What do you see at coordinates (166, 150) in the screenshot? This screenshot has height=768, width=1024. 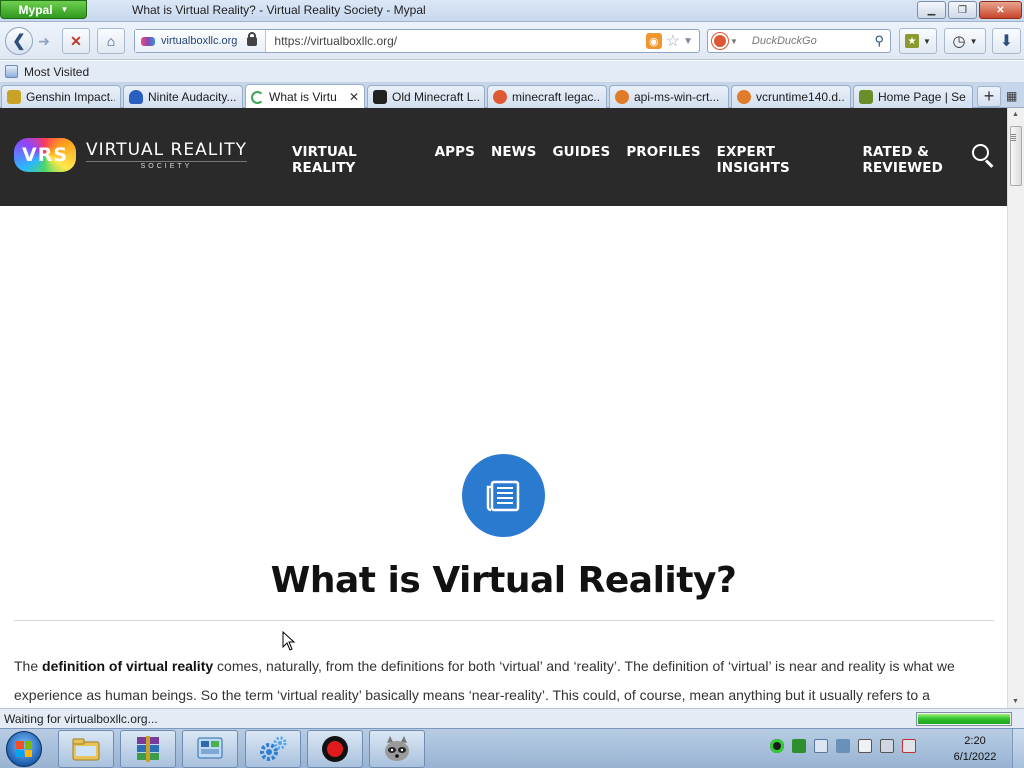 I see `logo-title: VIRTUAL REALITY` at bounding box center [166, 150].